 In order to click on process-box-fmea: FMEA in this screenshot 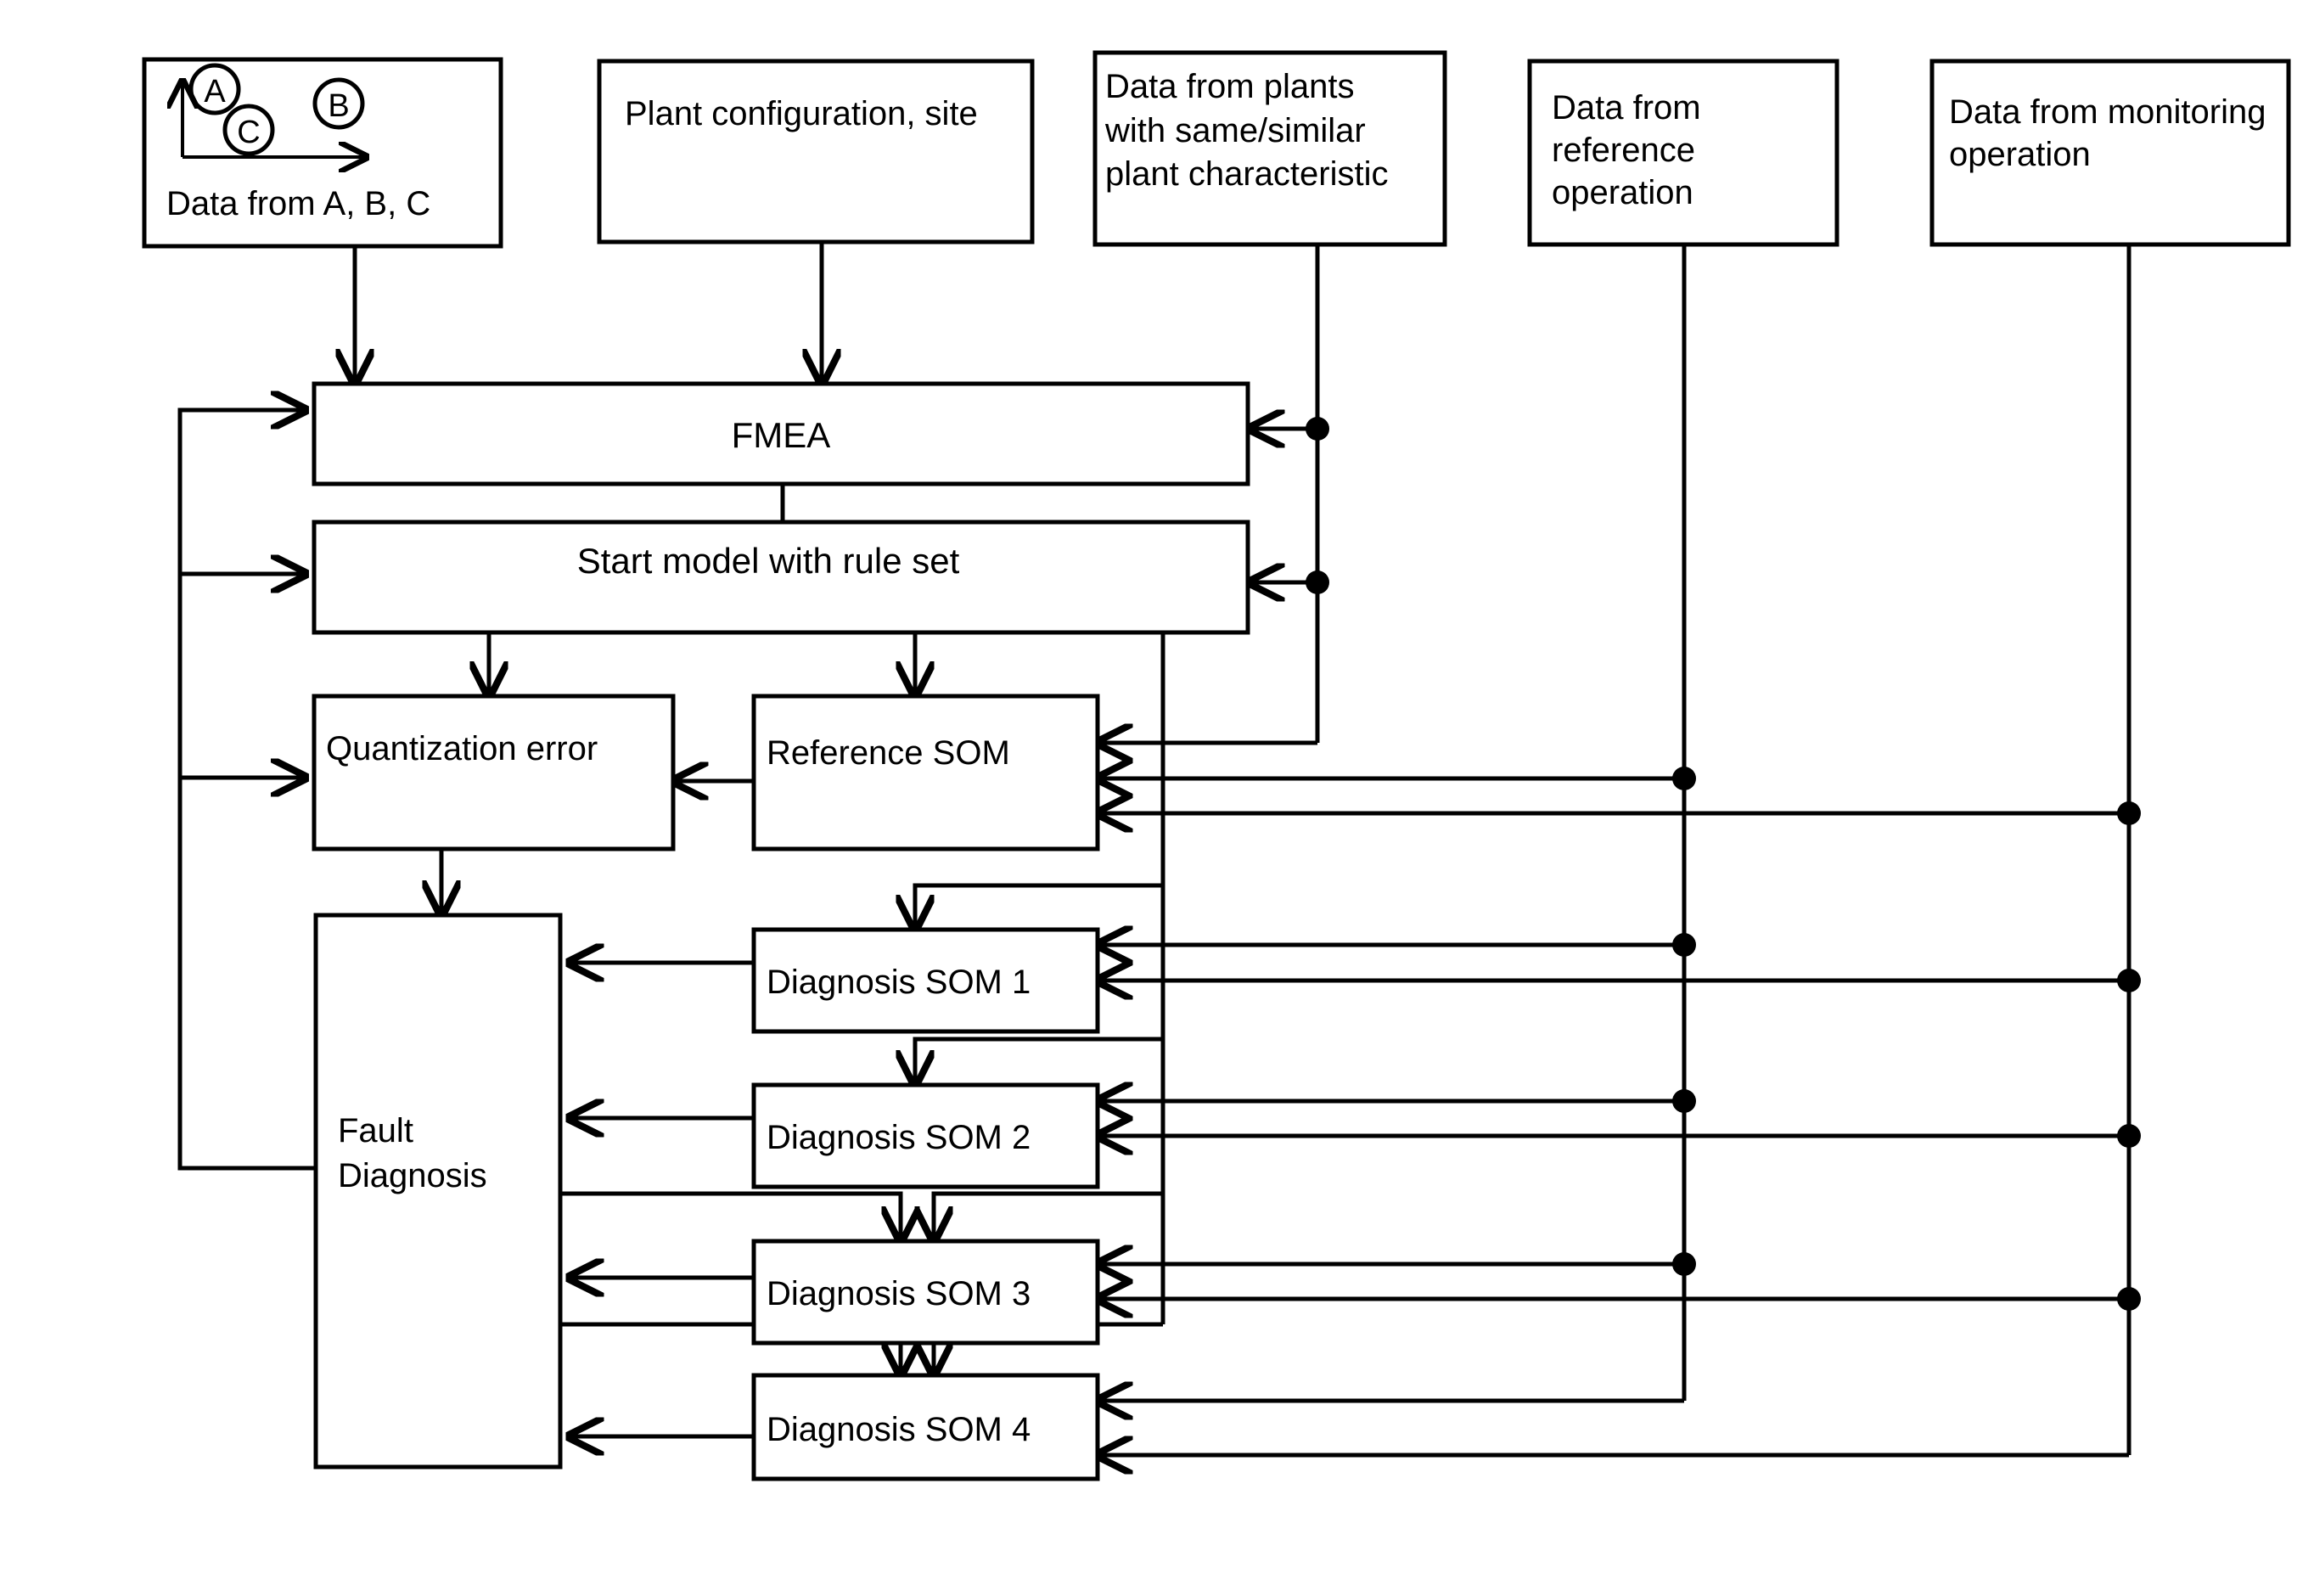, I will do `click(781, 433)`.